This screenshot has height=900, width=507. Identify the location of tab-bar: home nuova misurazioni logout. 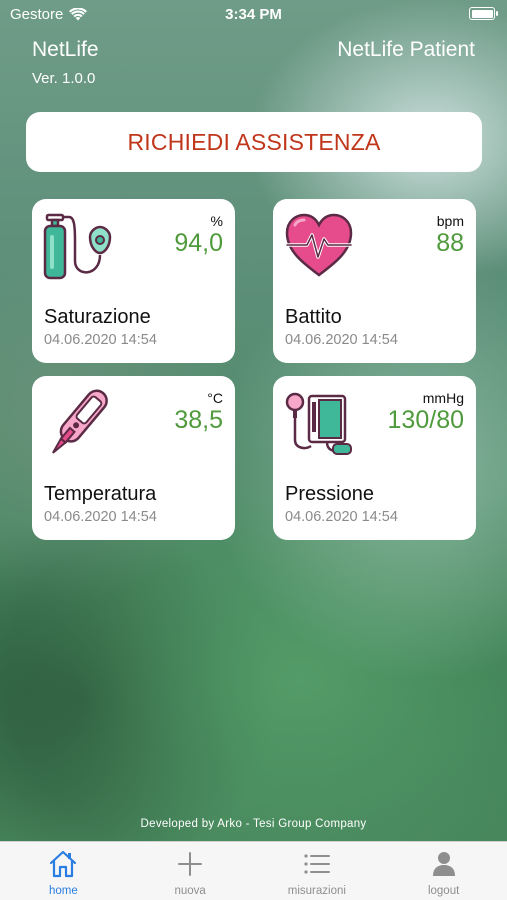
(253, 870).